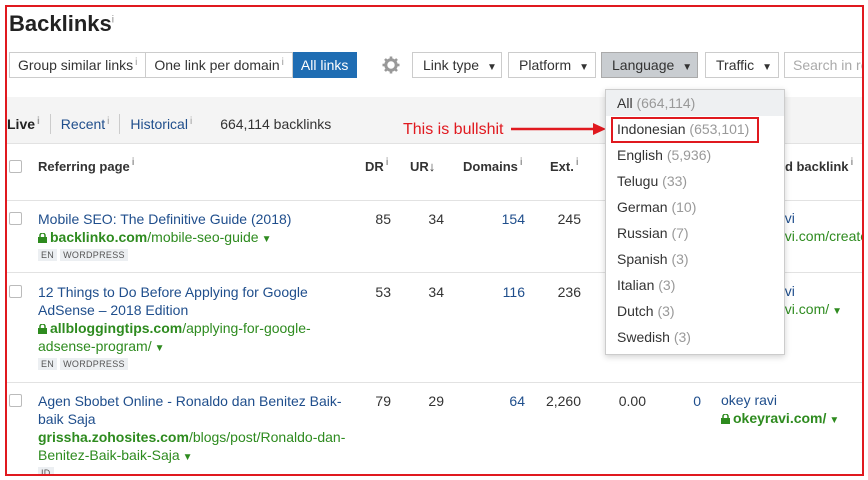 The width and height of the screenshot is (868, 480). Describe the element at coordinates (823, 65) in the screenshot. I see `search-input: Search in re` at that location.